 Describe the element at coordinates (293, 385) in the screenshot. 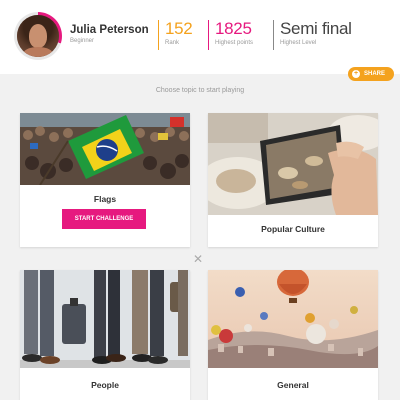

I see `topic-title-general: General` at that location.